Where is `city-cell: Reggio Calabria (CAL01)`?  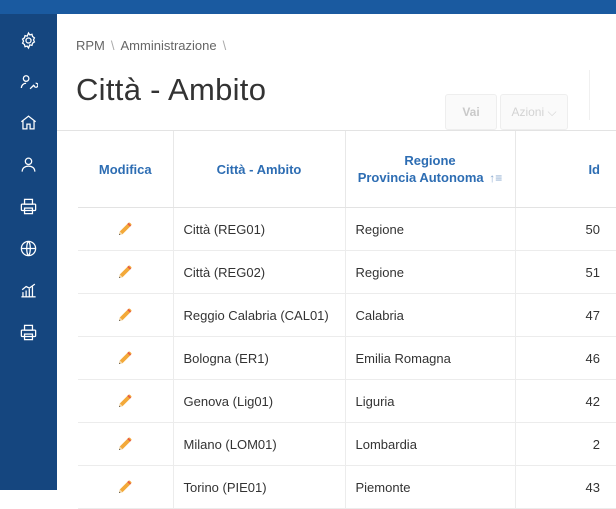
city-cell: Reggio Calabria (CAL01) is located at coordinates (259, 315).